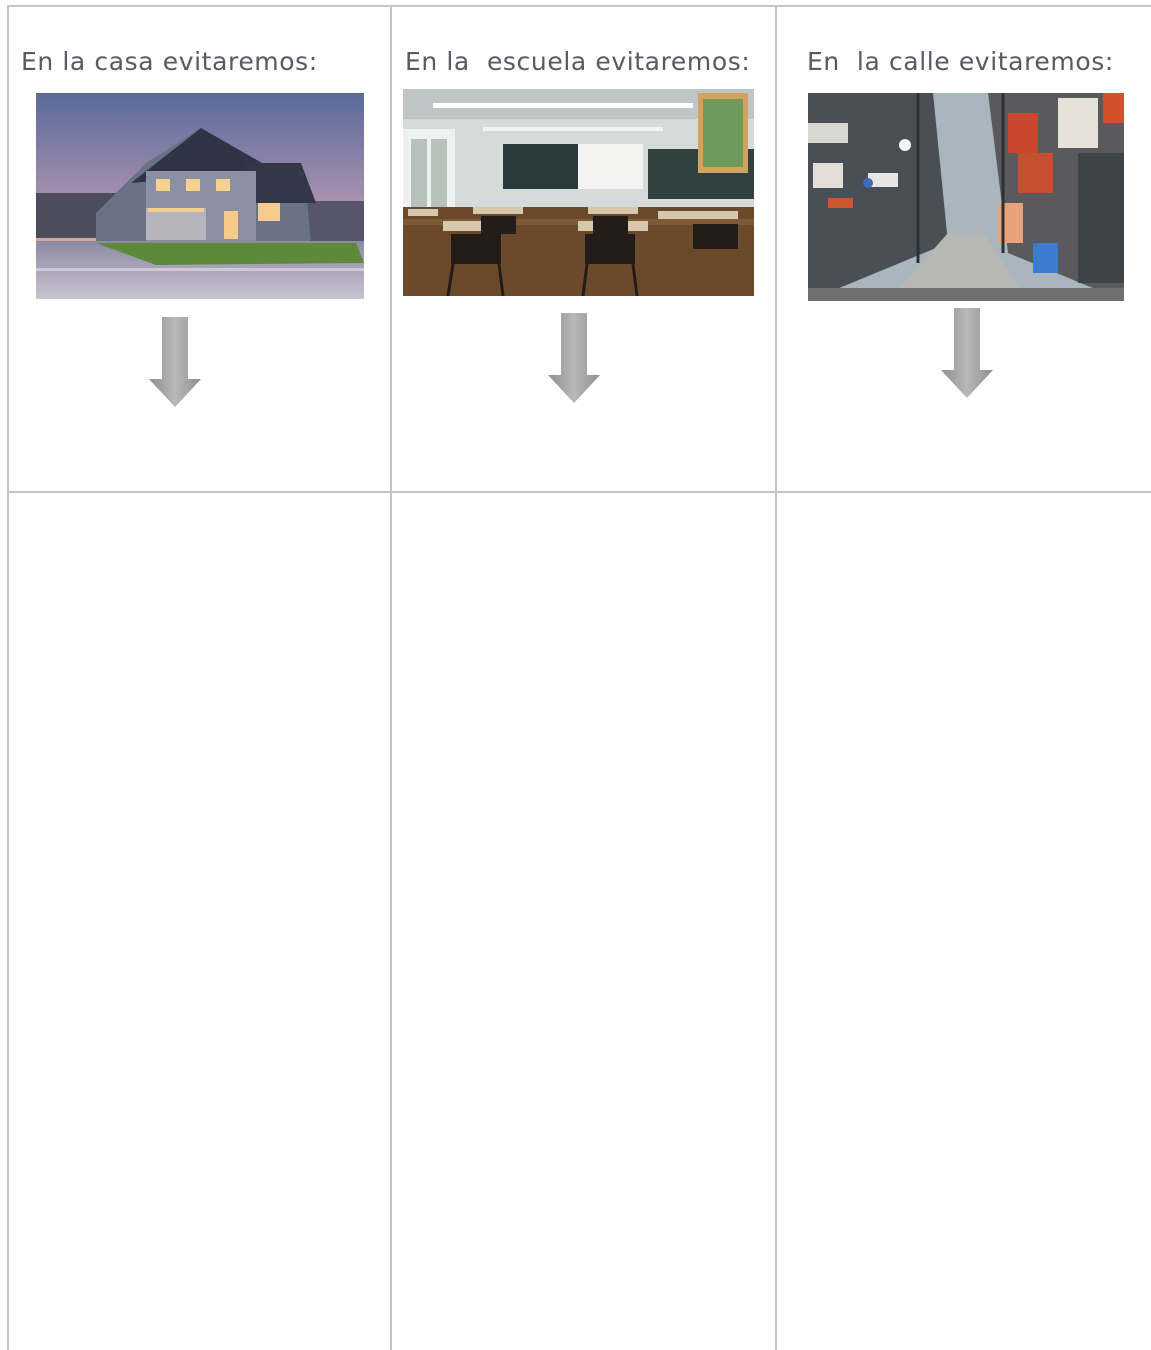 This screenshot has width=1151, height=1350. What do you see at coordinates (966, 197) in the screenshot?
I see `street-photo` at bounding box center [966, 197].